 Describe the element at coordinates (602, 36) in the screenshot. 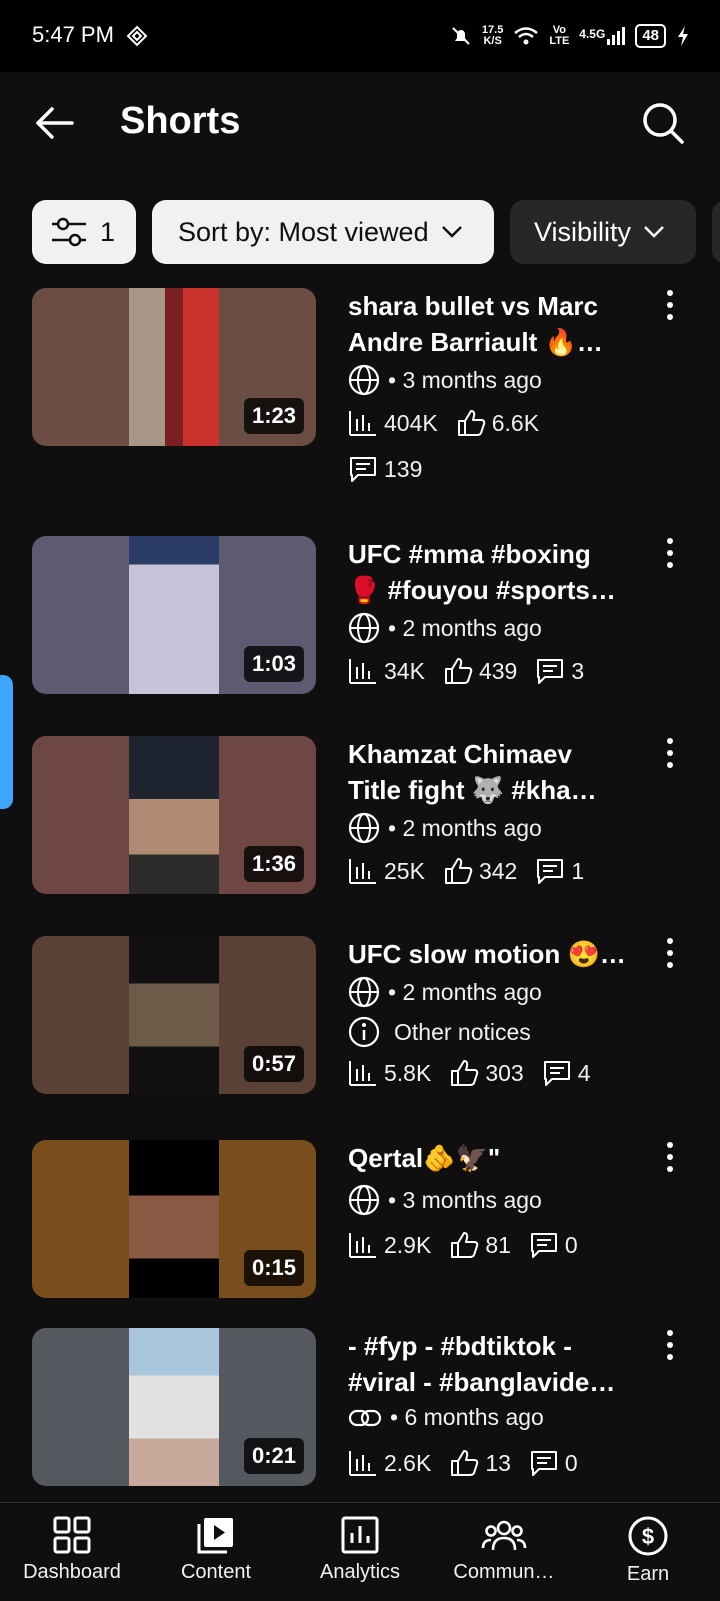

I see `signal-icon: 4.5G` at that location.